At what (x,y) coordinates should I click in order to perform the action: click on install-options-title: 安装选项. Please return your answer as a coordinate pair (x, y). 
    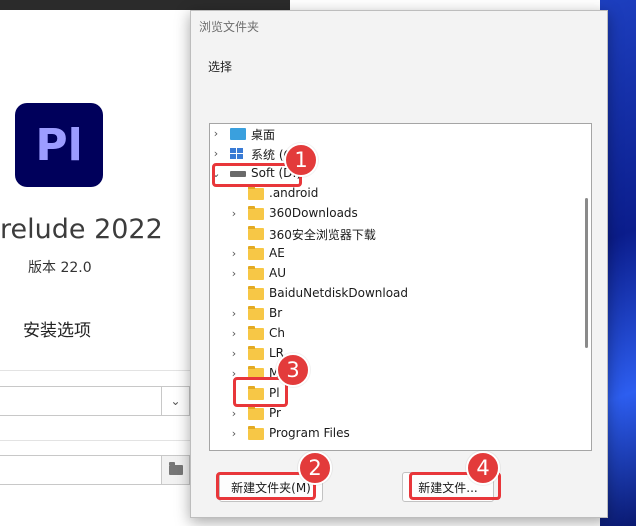
    Looking at the image, I should click on (57, 331).